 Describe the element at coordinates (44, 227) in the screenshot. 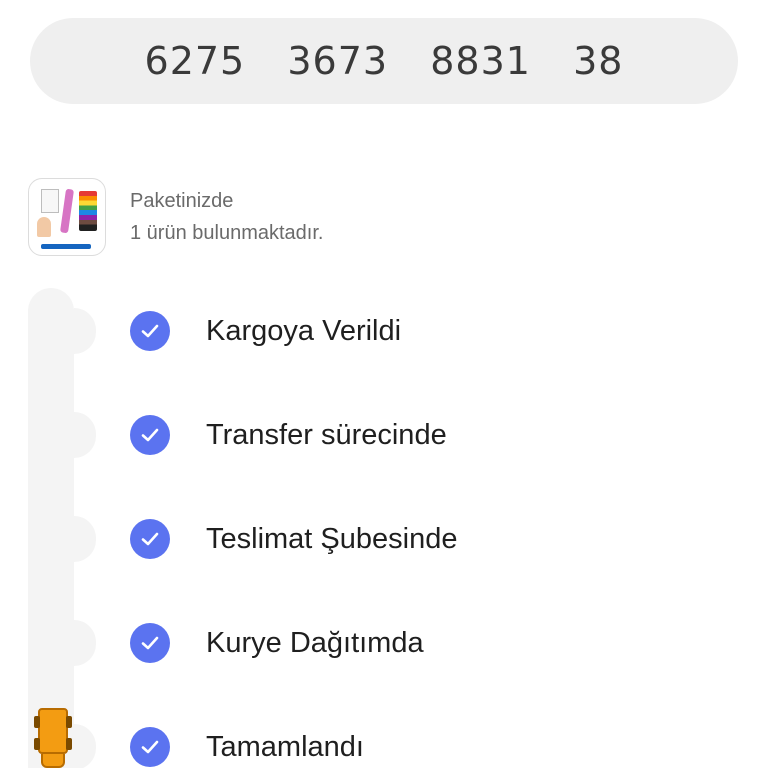

I see `child-figure-graphic` at that location.